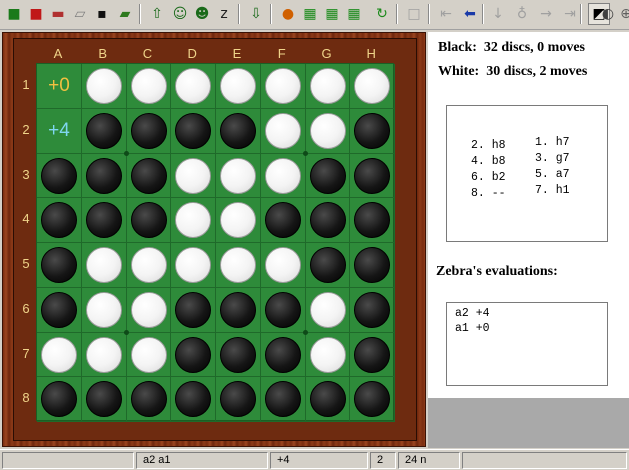 The width and height of the screenshot is (629, 470). Describe the element at coordinates (310, 14) in the screenshot. I see `board-icon-1: ▦` at that location.